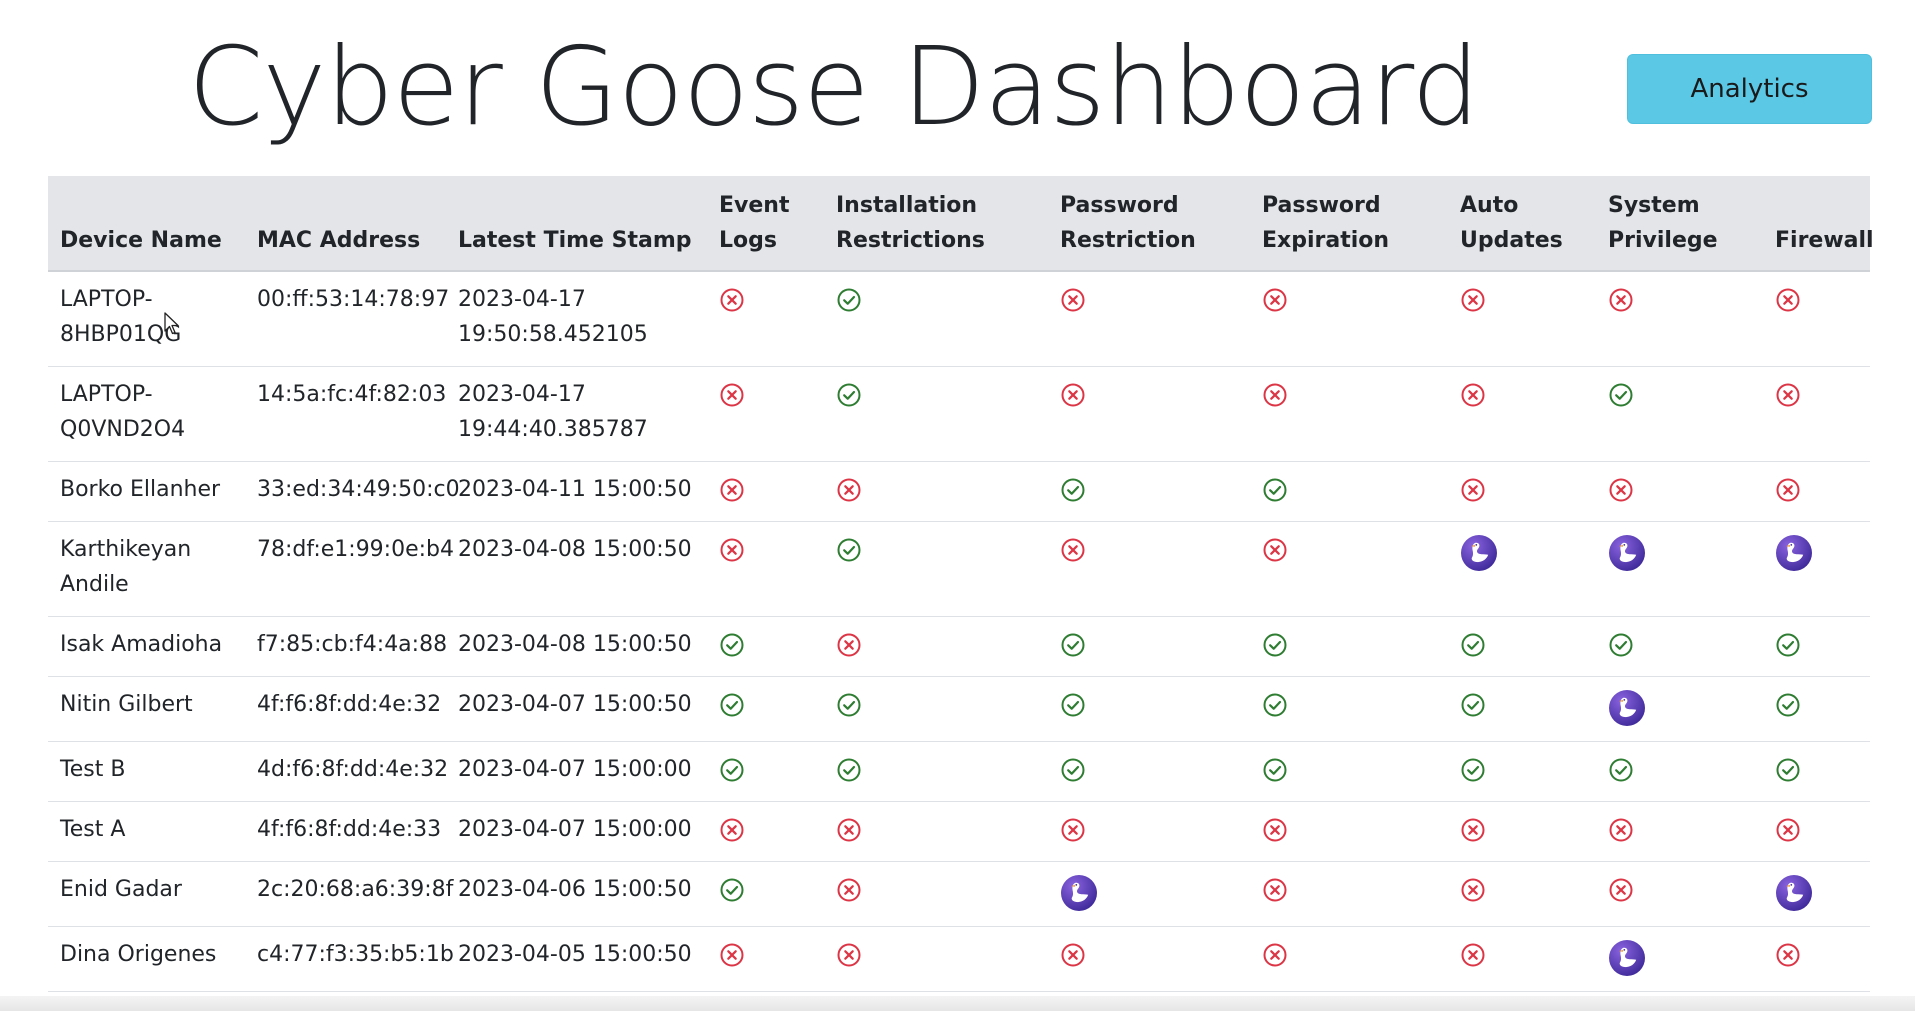 Image resolution: width=1915 pixels, height=1011 pixels. I want to click on device-name-cell: Isak Amadioha, so click(146, 646).